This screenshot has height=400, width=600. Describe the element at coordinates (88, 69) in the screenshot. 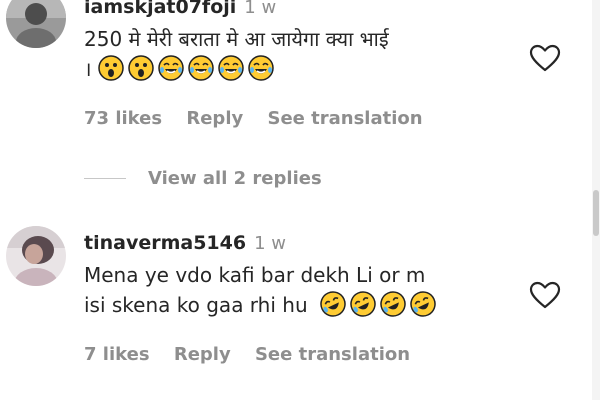

I see `danda-char: ।` at that location.